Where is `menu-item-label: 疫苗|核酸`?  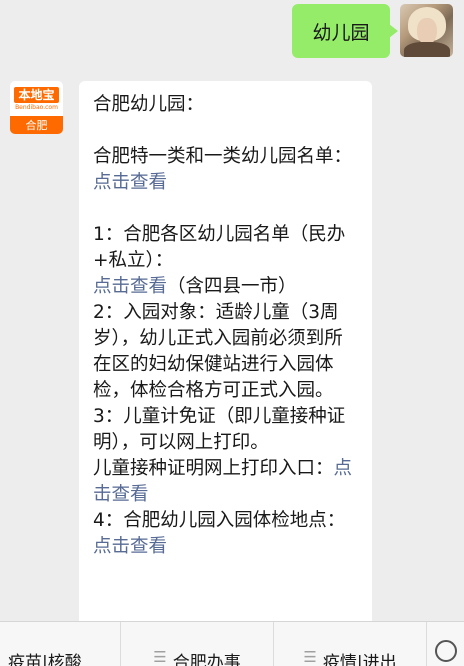 menu-item-label: 疫苗|核酸 is located at coordinates (45, 659).